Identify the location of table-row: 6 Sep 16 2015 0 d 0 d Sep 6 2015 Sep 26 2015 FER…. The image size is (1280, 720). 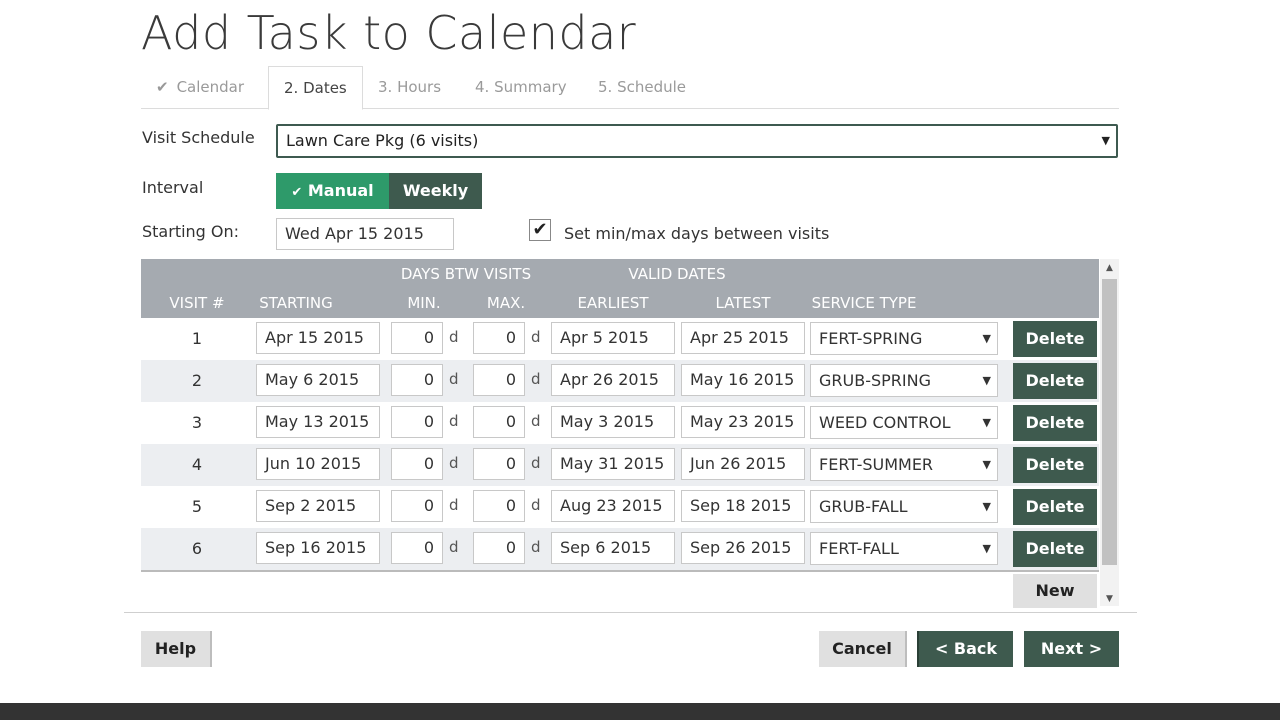
(620, 549).